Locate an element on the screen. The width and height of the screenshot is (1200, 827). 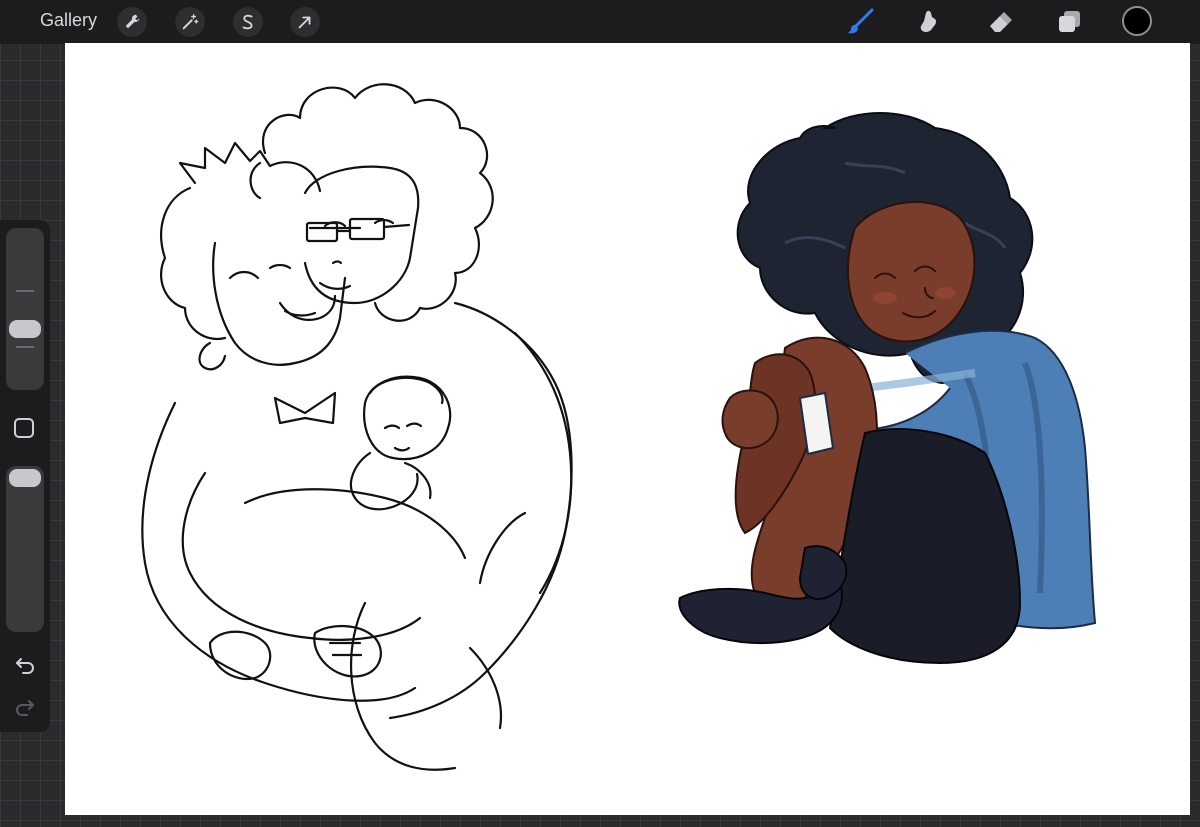
magic-wand-icon is located at coordinates (190, 22).